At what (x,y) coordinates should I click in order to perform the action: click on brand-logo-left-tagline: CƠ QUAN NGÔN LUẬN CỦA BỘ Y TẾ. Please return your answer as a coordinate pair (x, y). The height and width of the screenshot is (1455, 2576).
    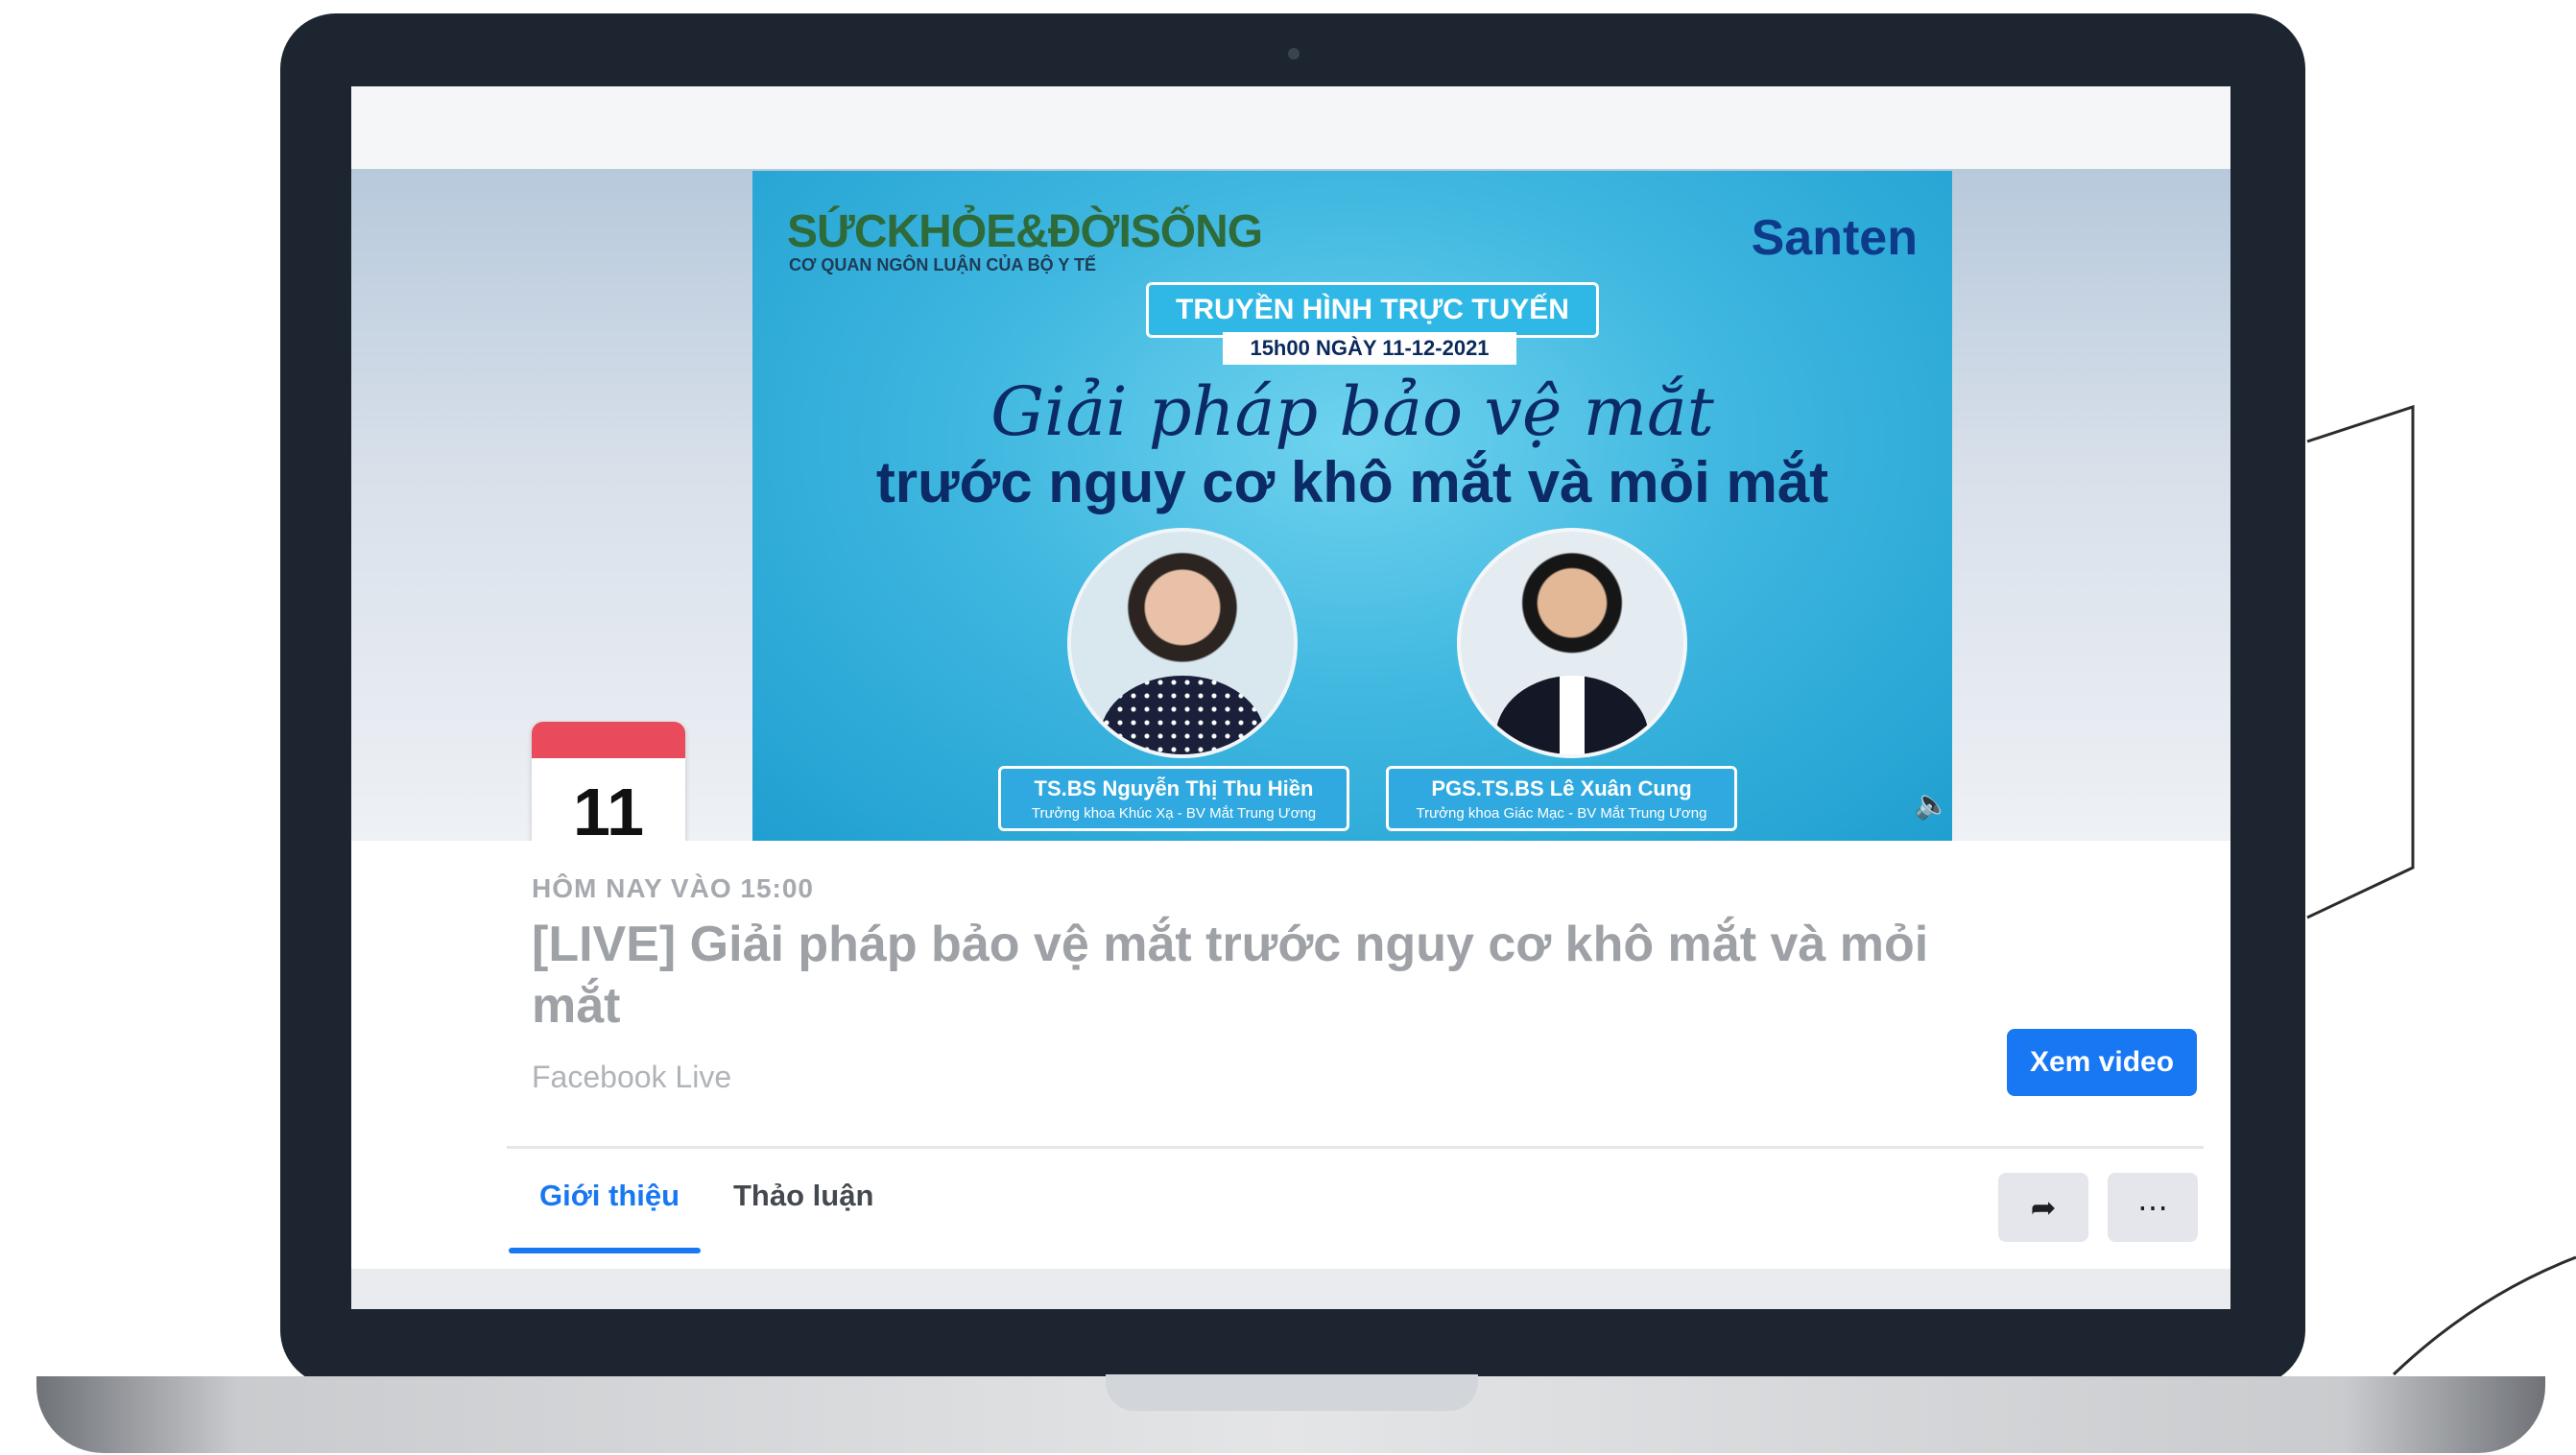
    Looking at the image, I should click on (943, 264).